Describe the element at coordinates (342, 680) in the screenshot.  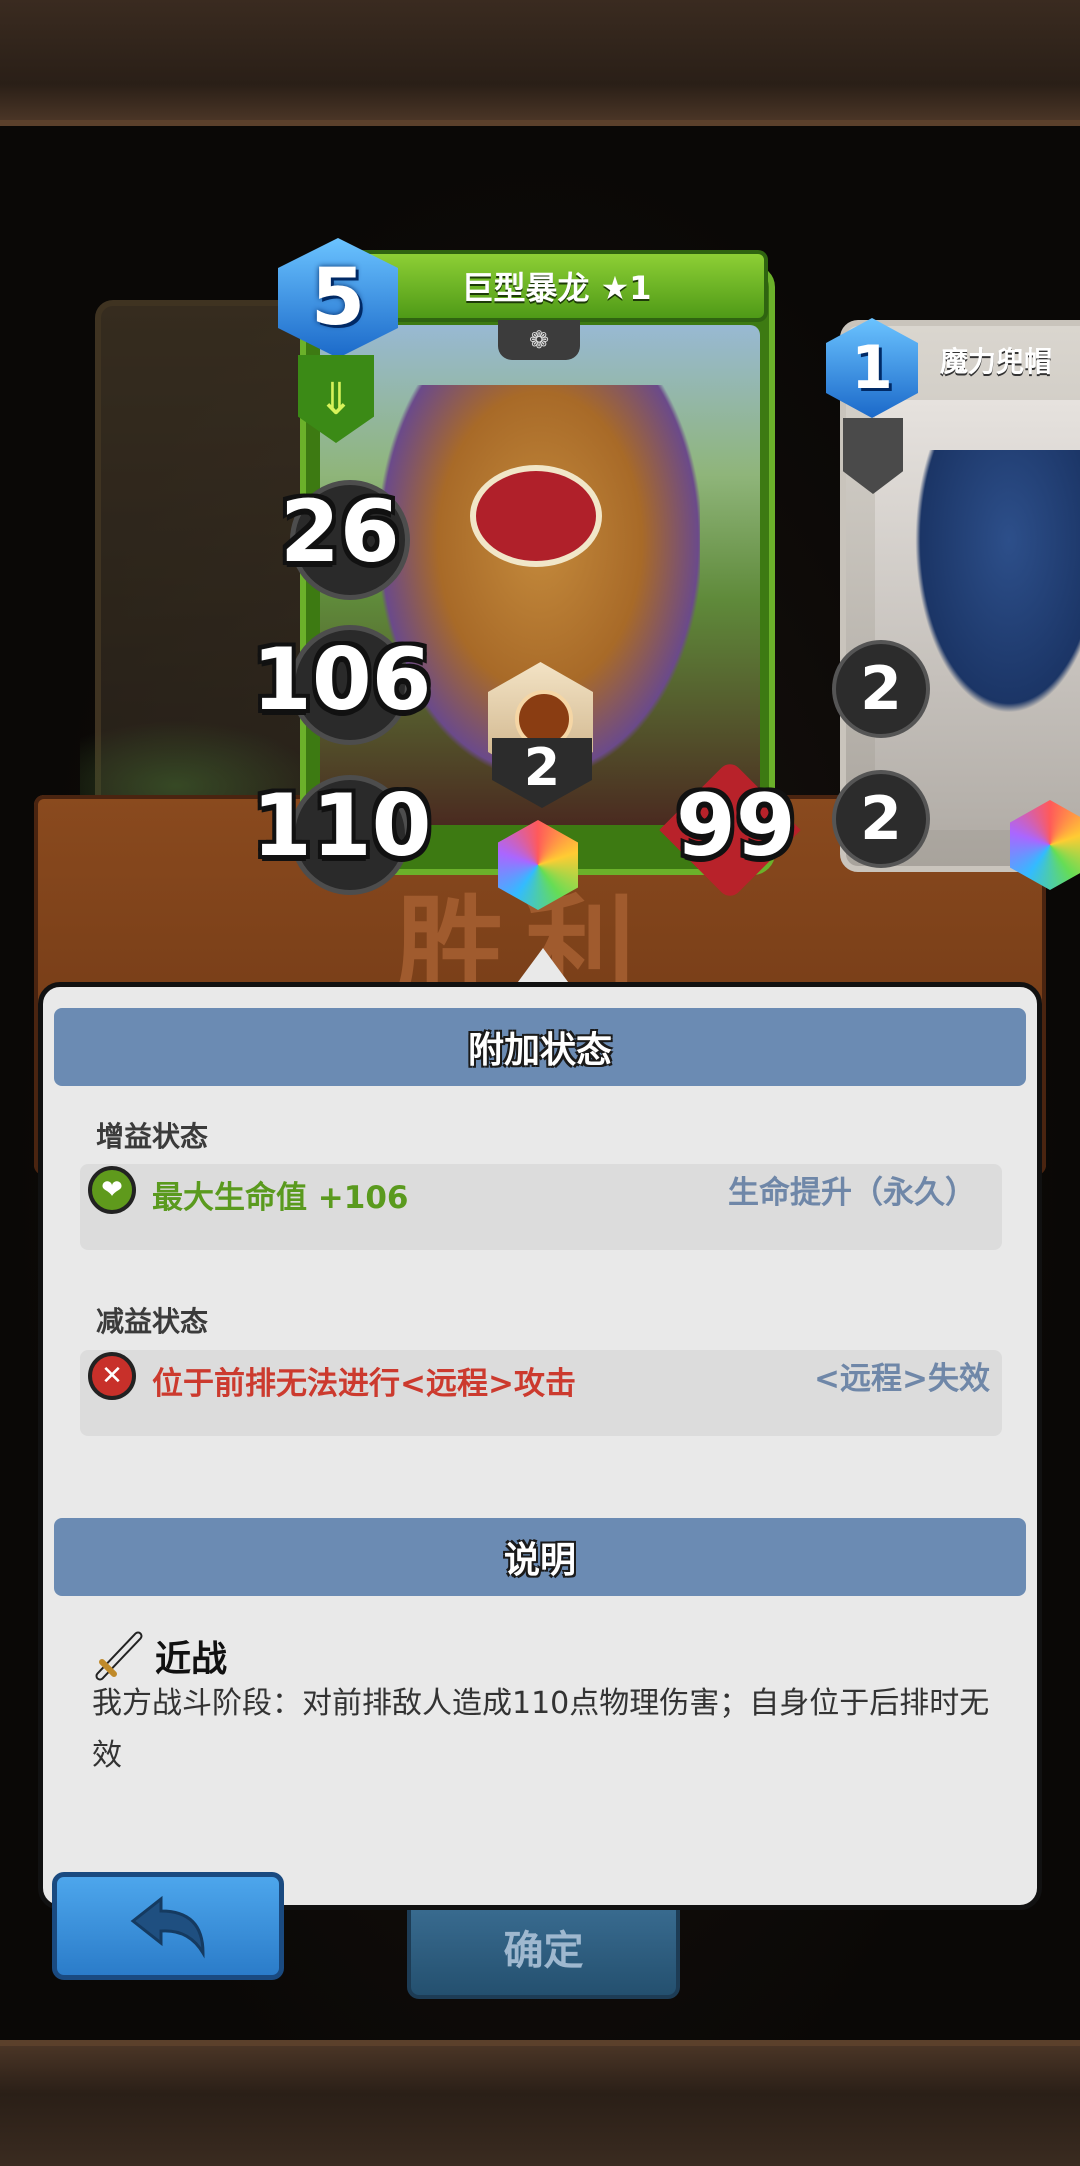
I see `ranged-stat-value: 106` at that location.